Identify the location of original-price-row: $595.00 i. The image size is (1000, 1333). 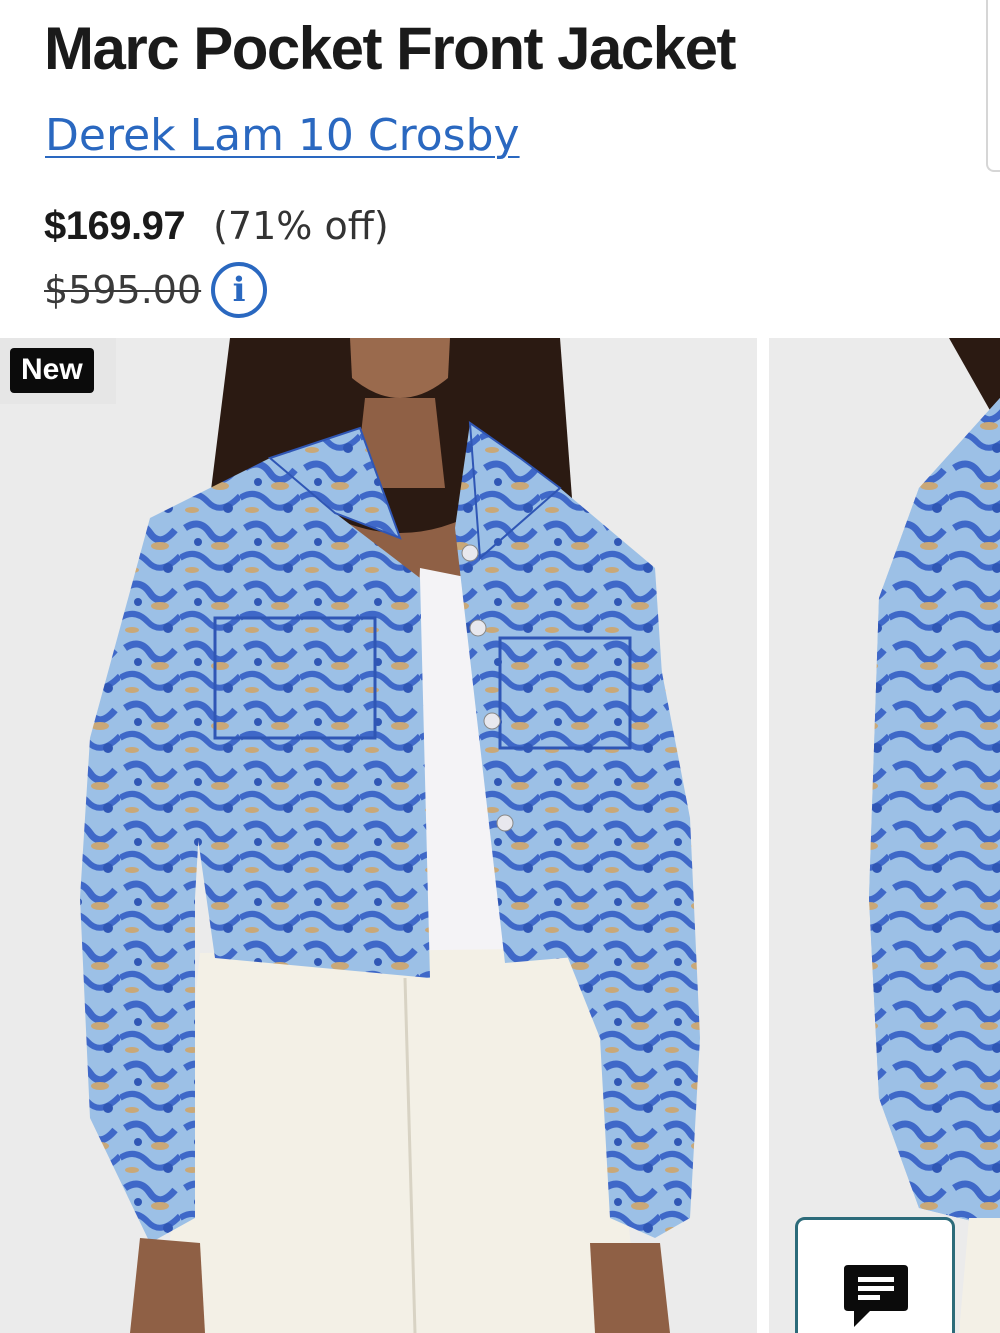
(156, 290).